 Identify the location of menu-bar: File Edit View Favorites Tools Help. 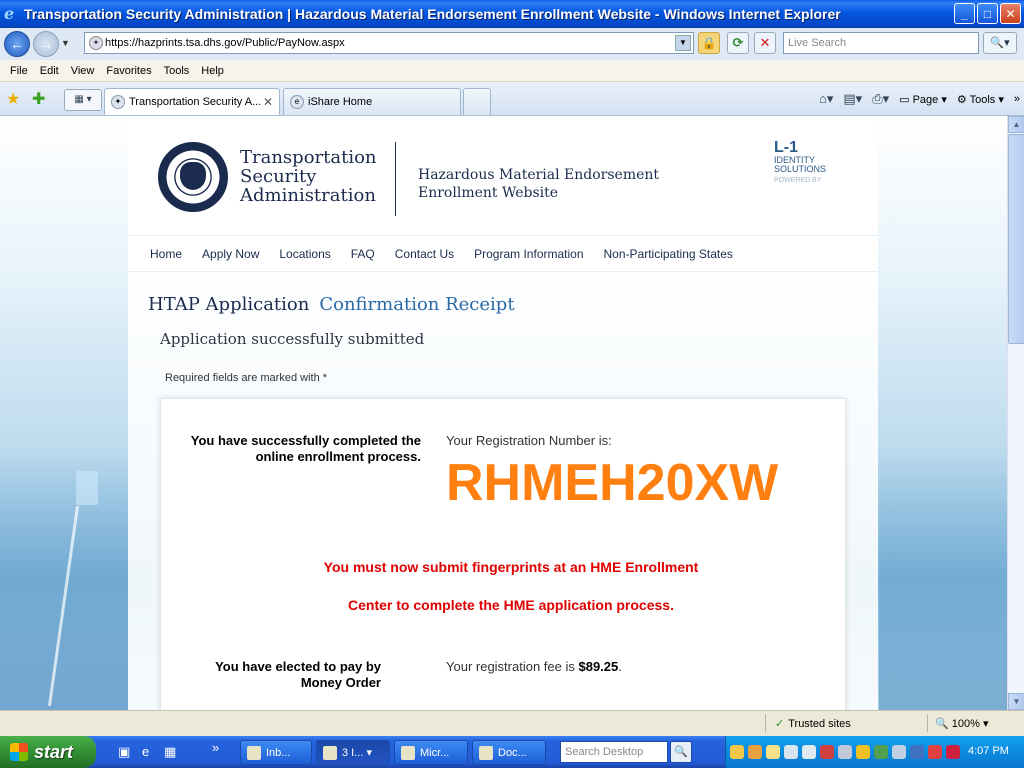
(512, 71).